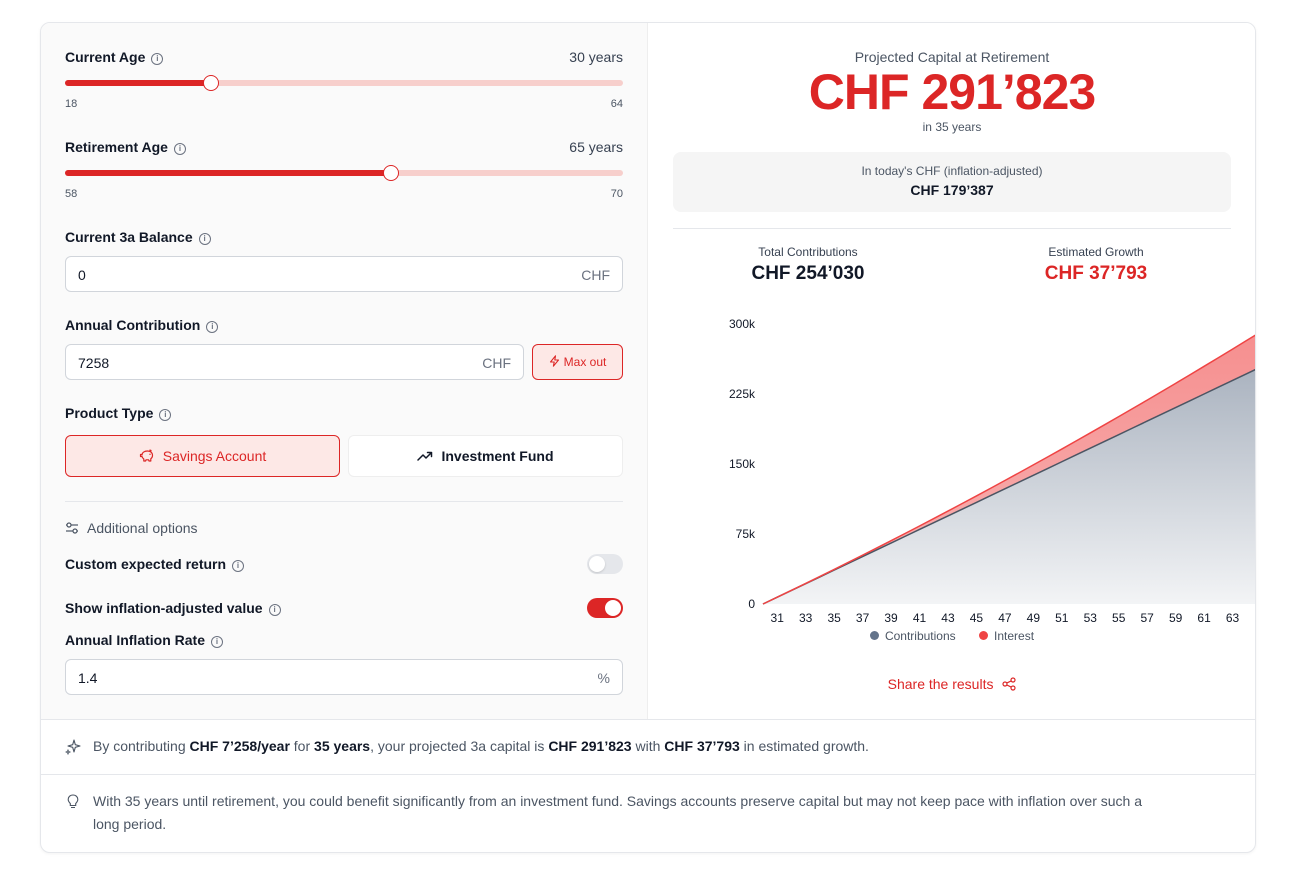  Describe the element at coordinates (118, 413) in the screenshot. I see `product-type-label: Product Type i` at that location.